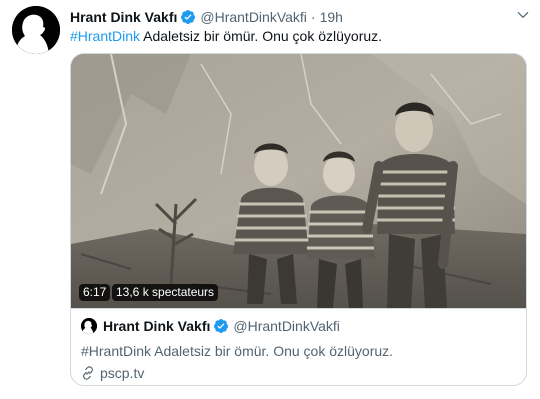 The image size is (540, 399). Describe the element at coordinates (105, 36) in the screenshot. I see `hashtag-link: #HrantDink` at that location.